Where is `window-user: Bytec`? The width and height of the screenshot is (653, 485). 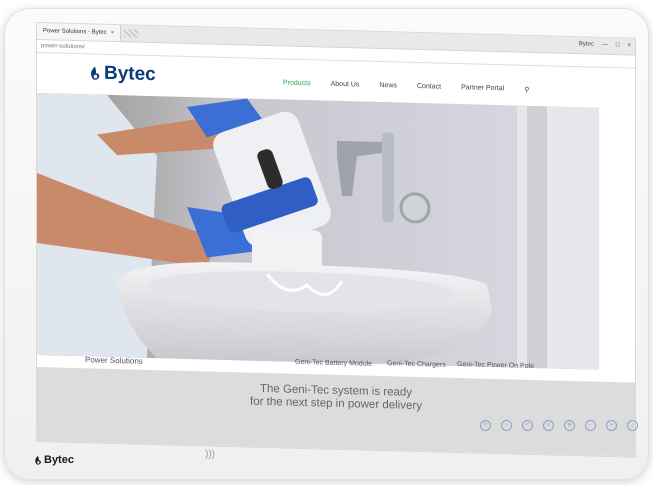
window-user: Bytec is located at coordinates (586, 44).